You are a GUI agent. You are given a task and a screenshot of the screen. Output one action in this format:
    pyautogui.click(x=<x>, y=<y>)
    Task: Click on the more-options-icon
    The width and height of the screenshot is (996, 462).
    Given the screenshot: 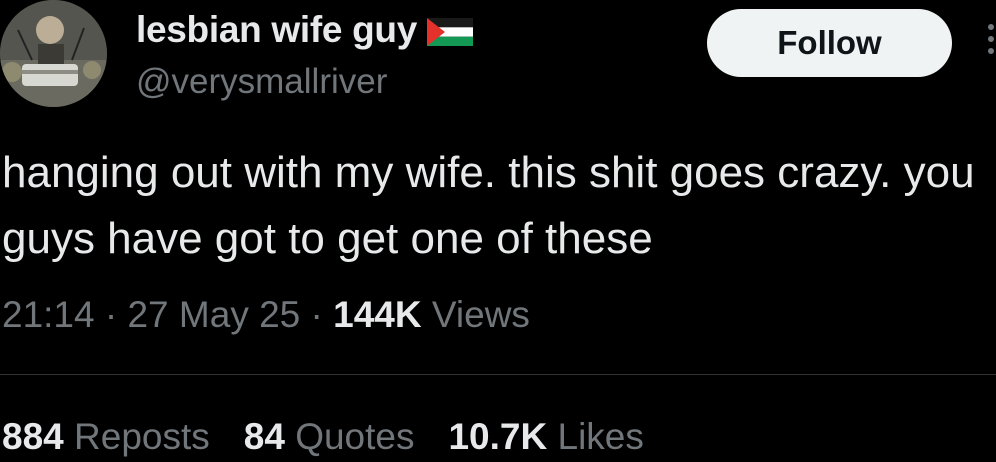 What is the action you would take?
    pyautogui.click(x=987, y=44)
    